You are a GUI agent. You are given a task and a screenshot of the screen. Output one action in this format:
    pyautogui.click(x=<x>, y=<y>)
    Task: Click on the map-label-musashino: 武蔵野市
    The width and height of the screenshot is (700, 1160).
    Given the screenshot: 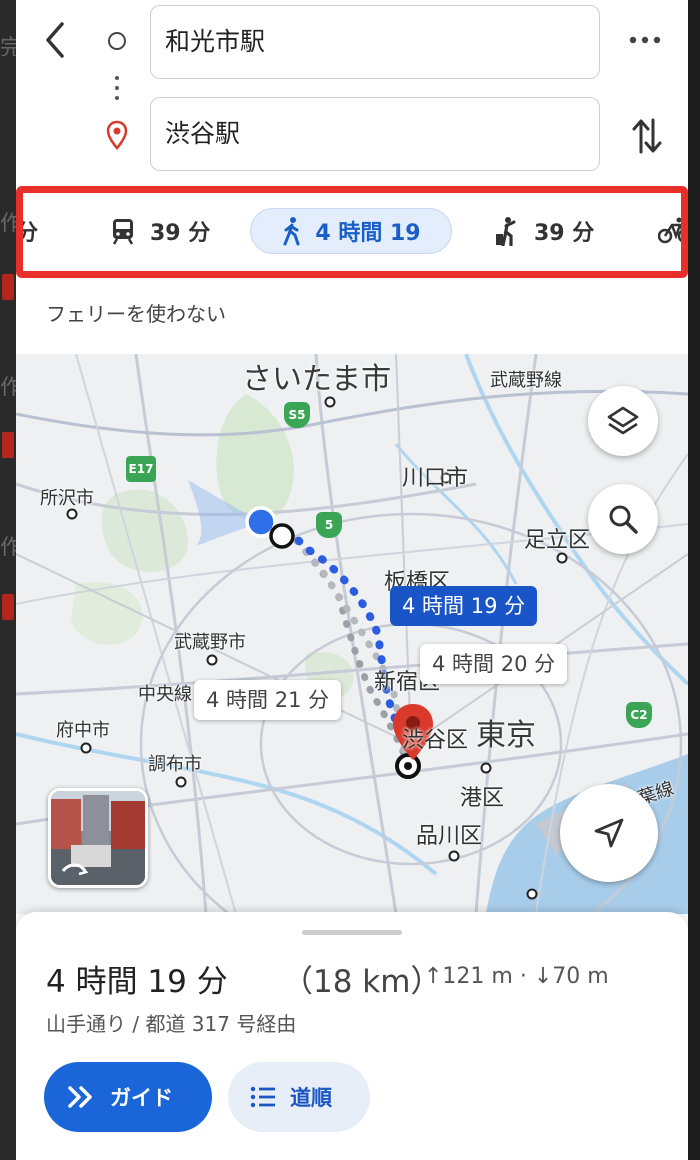 What is the action you would take?
    pyautogui.click(x=210, y=642)
    